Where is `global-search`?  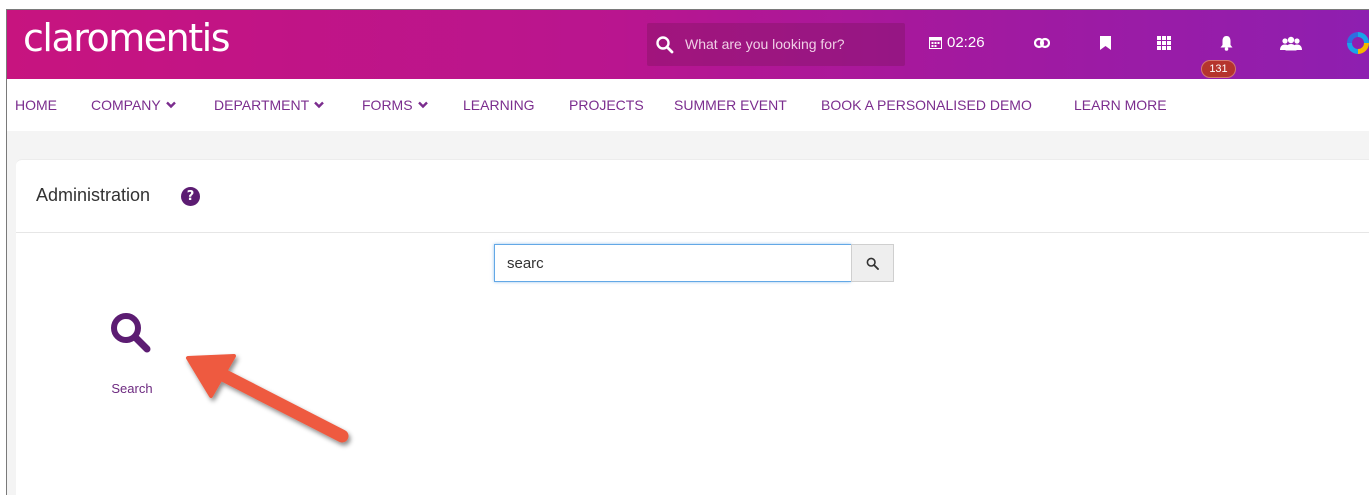 global-search is located at coordinates (776, 44).